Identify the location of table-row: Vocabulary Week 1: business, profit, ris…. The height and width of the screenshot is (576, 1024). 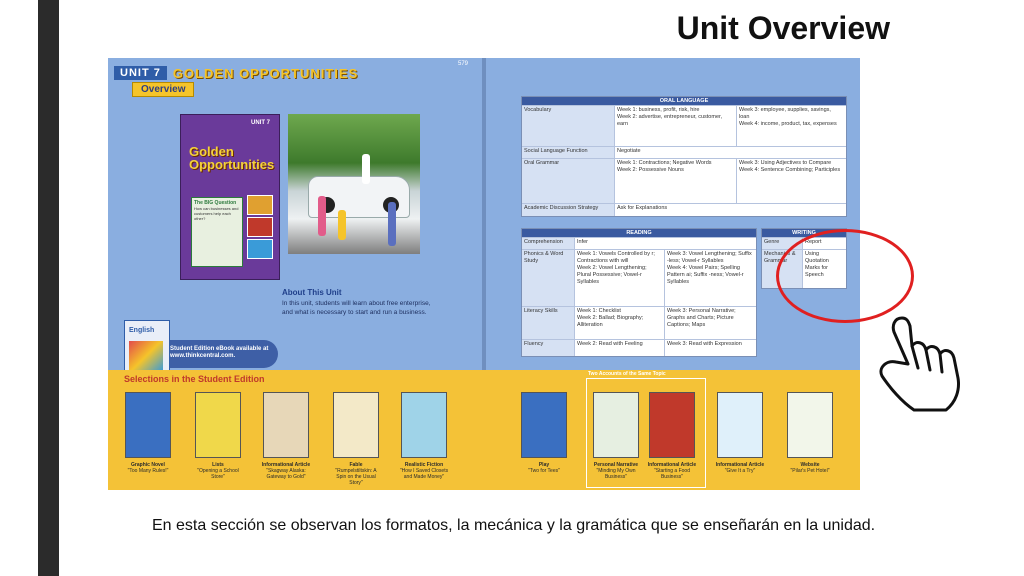
(684, 125).